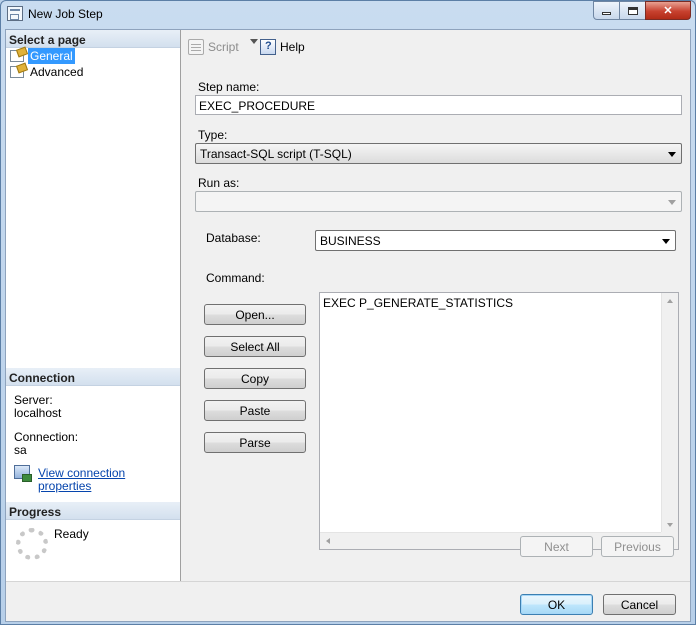 Image resolution: width=696 pixels, height=625 pixels. What do you see at coordinates (268, 47) in the screenshot?
I see `help-icon` at bounding box center [268, 47].